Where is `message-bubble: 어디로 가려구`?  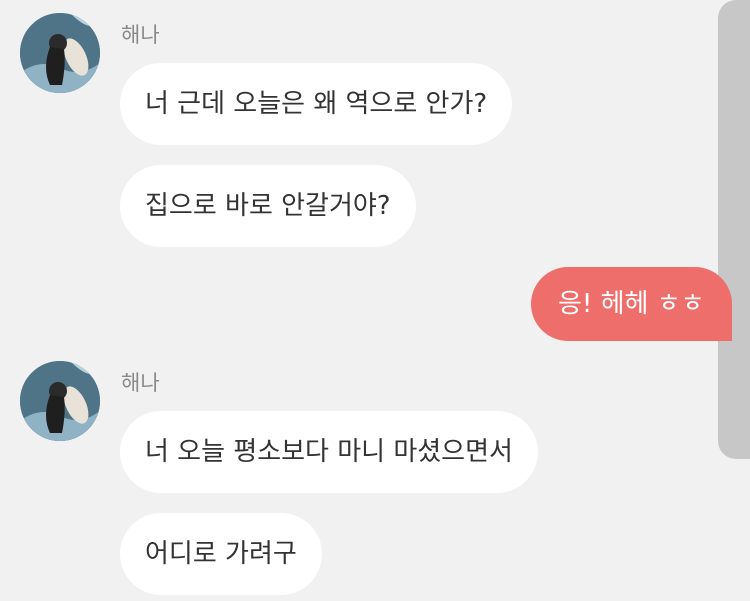
message-bubble: 어디로 가려구 is located at coordinates (221, 554).